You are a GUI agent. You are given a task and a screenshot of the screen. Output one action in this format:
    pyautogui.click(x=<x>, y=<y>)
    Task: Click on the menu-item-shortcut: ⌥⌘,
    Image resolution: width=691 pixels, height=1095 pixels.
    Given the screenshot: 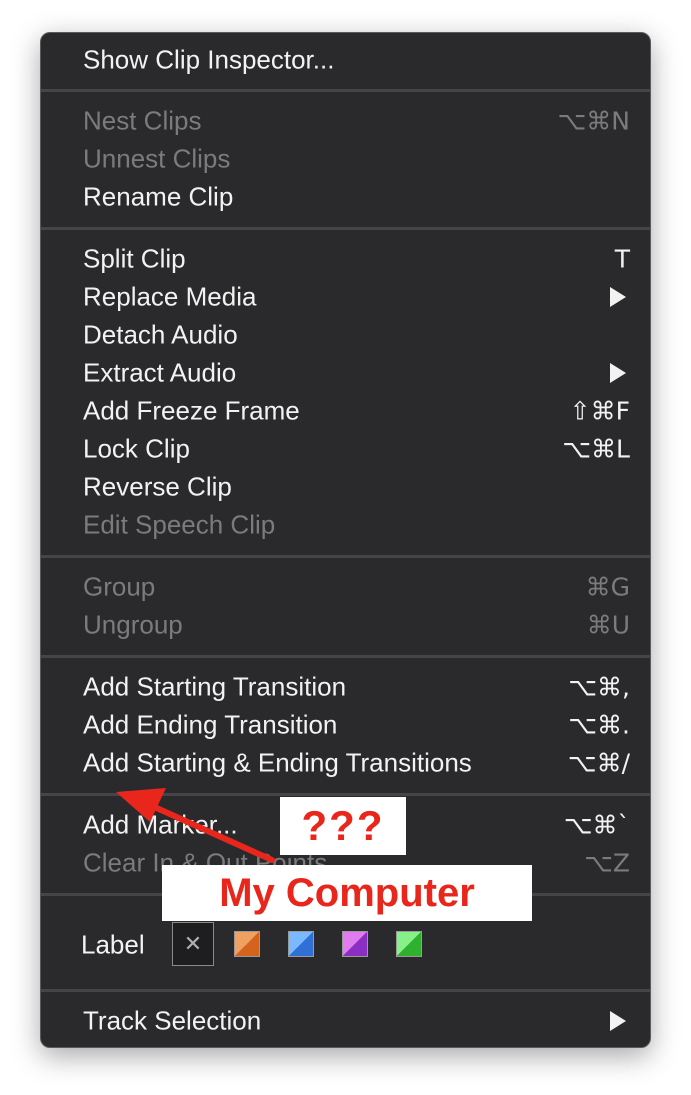 What is the action you would take?
    pyautogui.click(x=599, y=687)
    